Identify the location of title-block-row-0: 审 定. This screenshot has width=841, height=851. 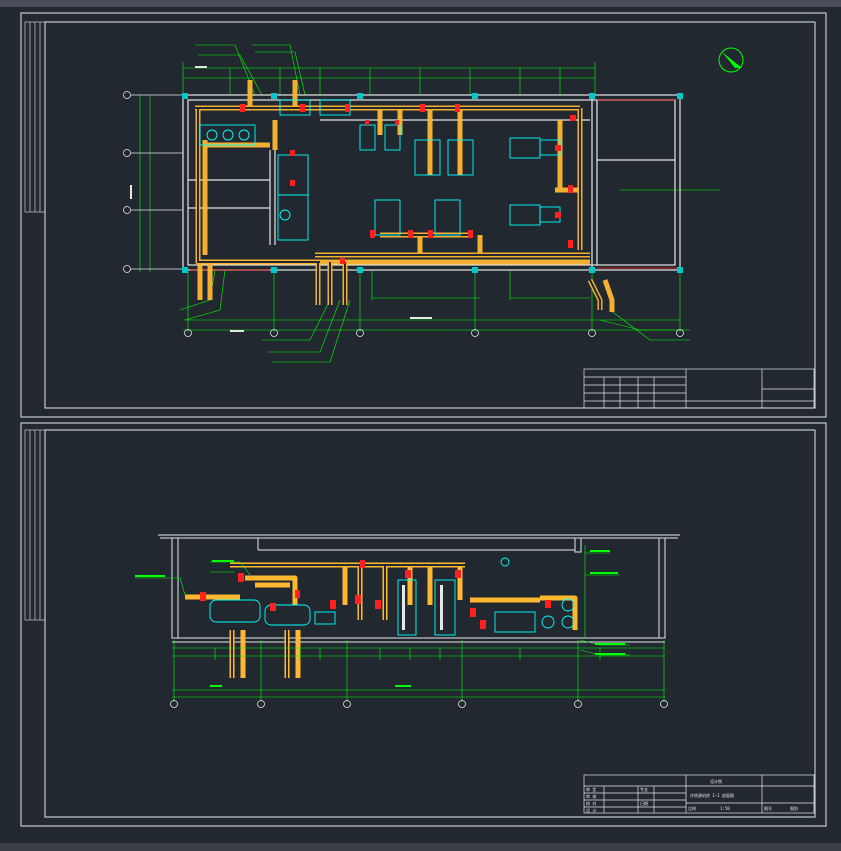
(591, 789).